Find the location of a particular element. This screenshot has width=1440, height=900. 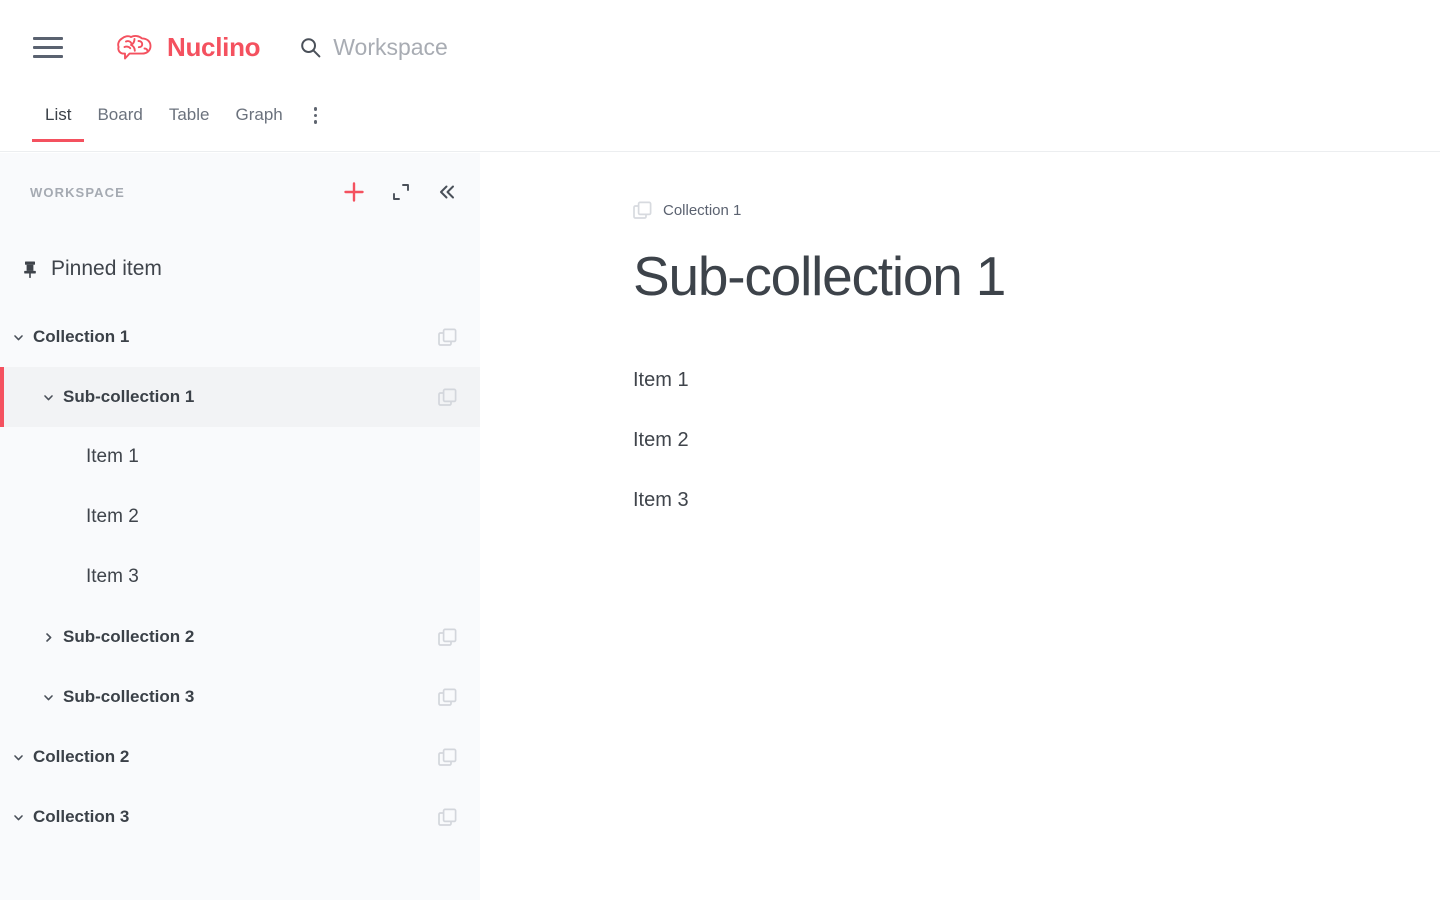

sidebar-item-label: Collection 1 is located at coordinates (81, 336).